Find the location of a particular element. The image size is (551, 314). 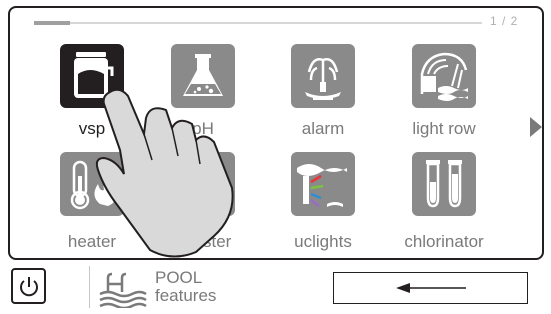

tile-label-booster: booster is located at coordinates (203, 241).